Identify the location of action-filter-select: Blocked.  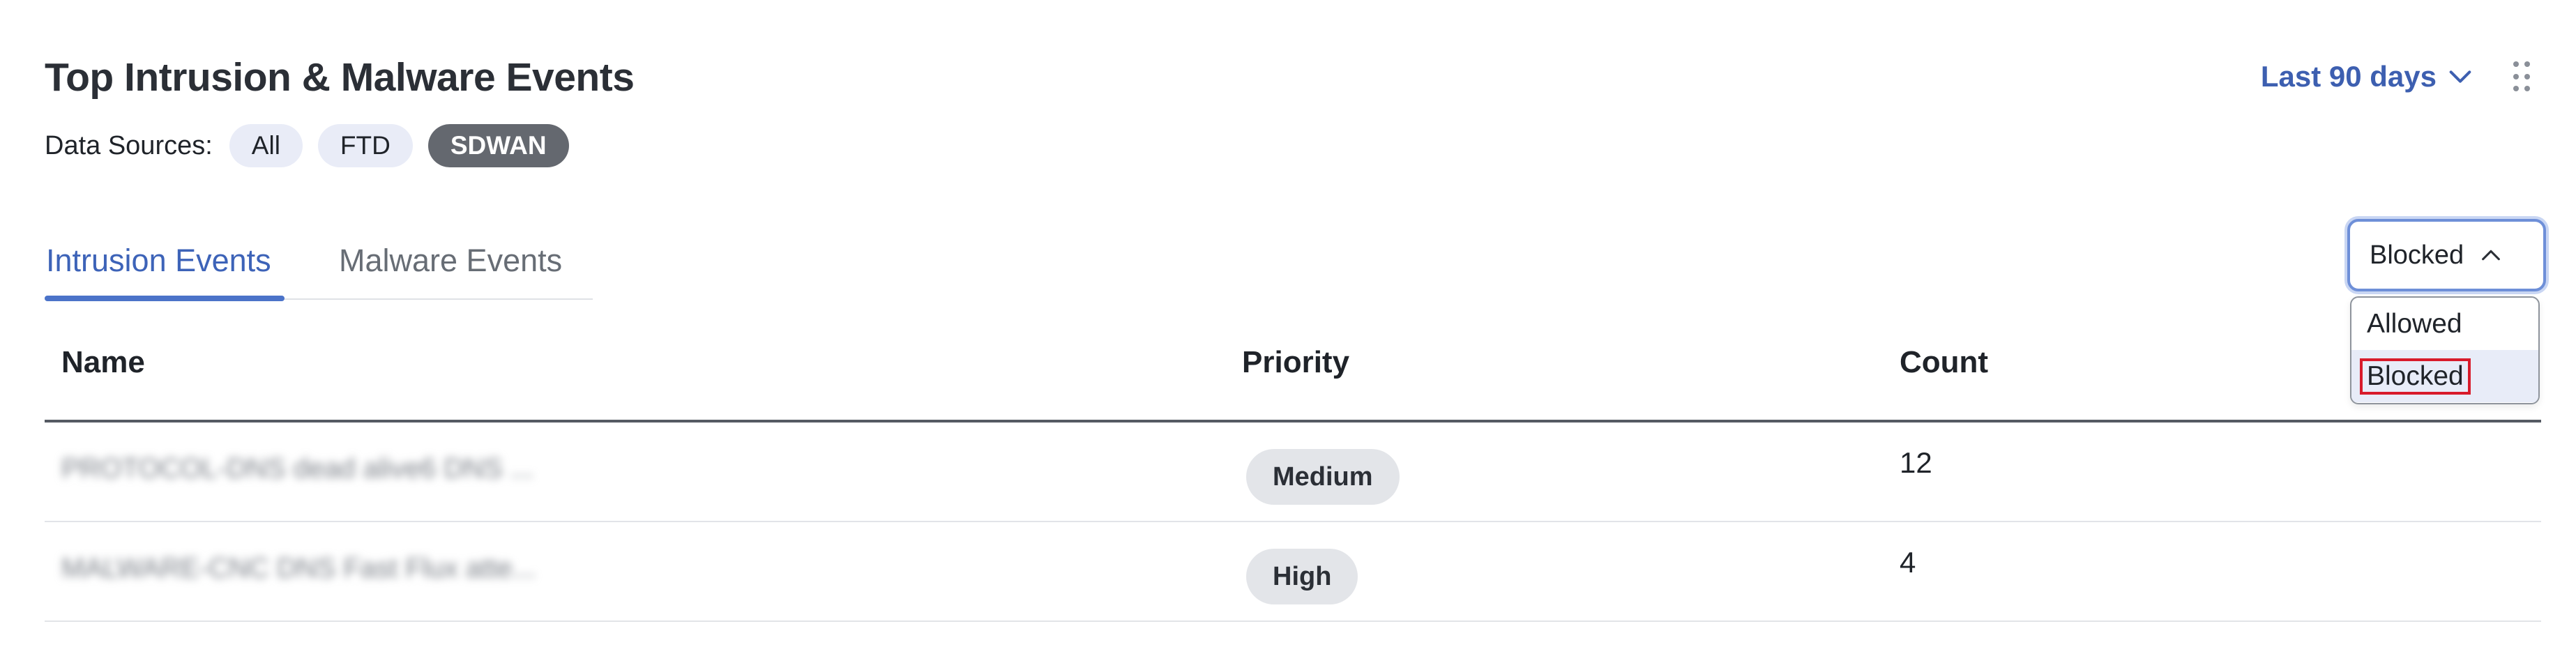
(2446, 255).